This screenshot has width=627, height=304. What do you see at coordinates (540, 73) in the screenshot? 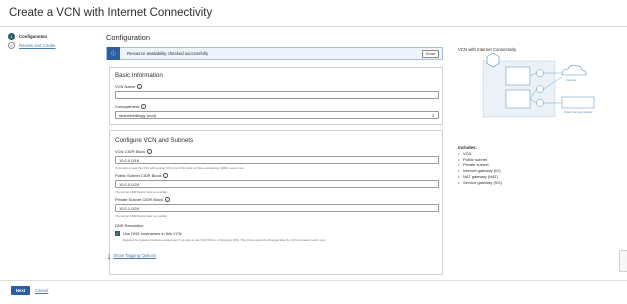
I see `internet-gateway-icon` at bounding box center [540, 73].